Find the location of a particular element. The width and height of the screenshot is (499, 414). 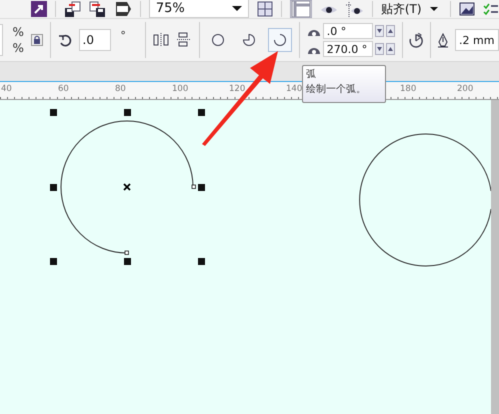

mirror-horizontal-icon is located at coordinates (160, 40).